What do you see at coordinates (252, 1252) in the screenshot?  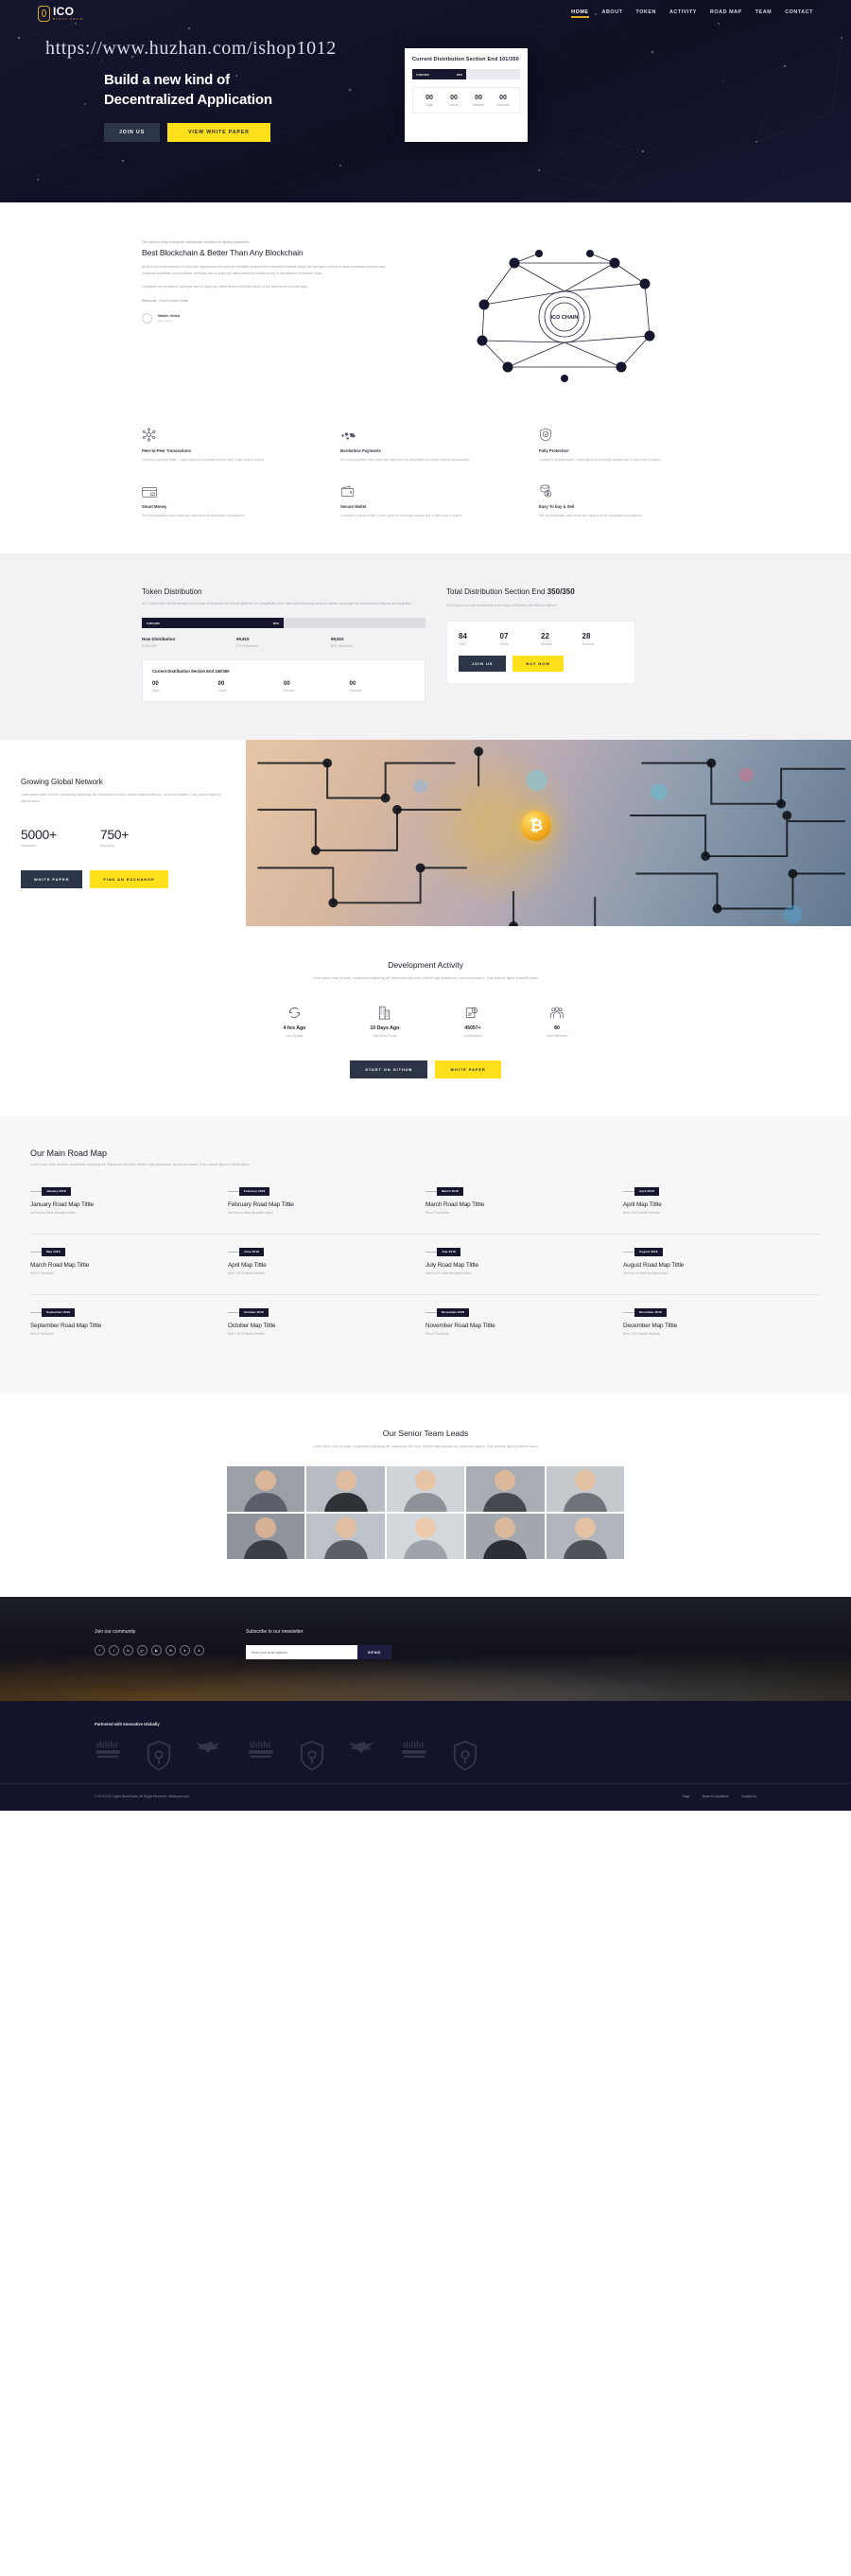 I see `roadmap-badge: June 2018` at bounding box center [252, 1252].